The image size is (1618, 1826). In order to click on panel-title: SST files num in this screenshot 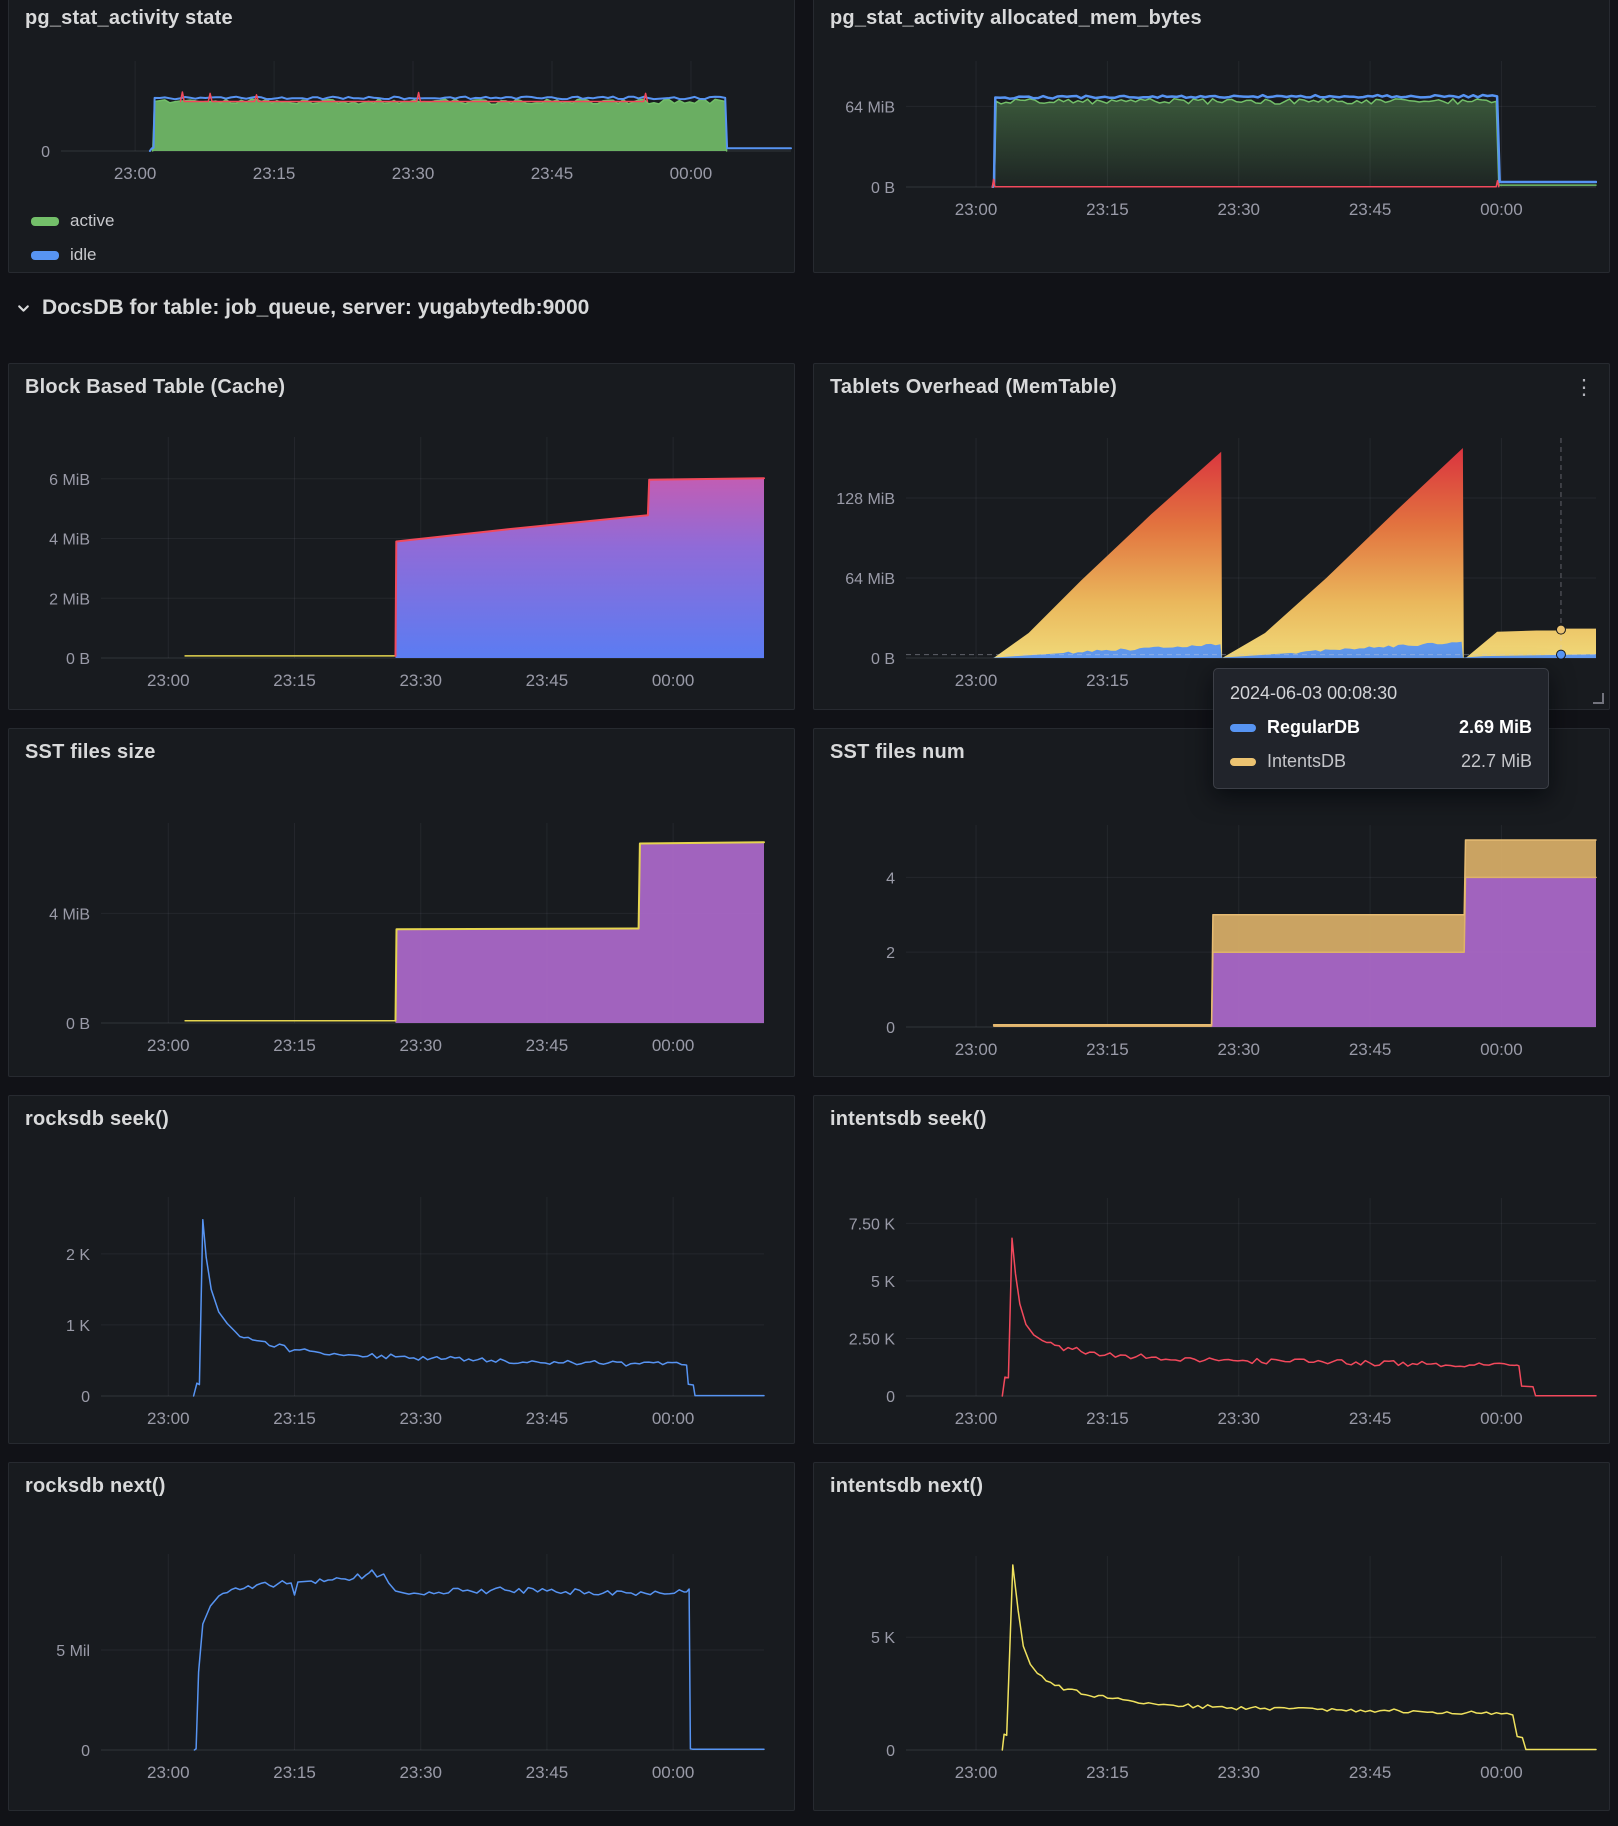, I will do `click(897, 752)`.